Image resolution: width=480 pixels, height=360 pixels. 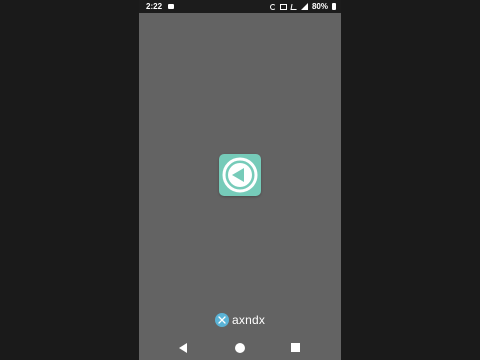 I want to click on signal-icon, so click(x=304, y=6).